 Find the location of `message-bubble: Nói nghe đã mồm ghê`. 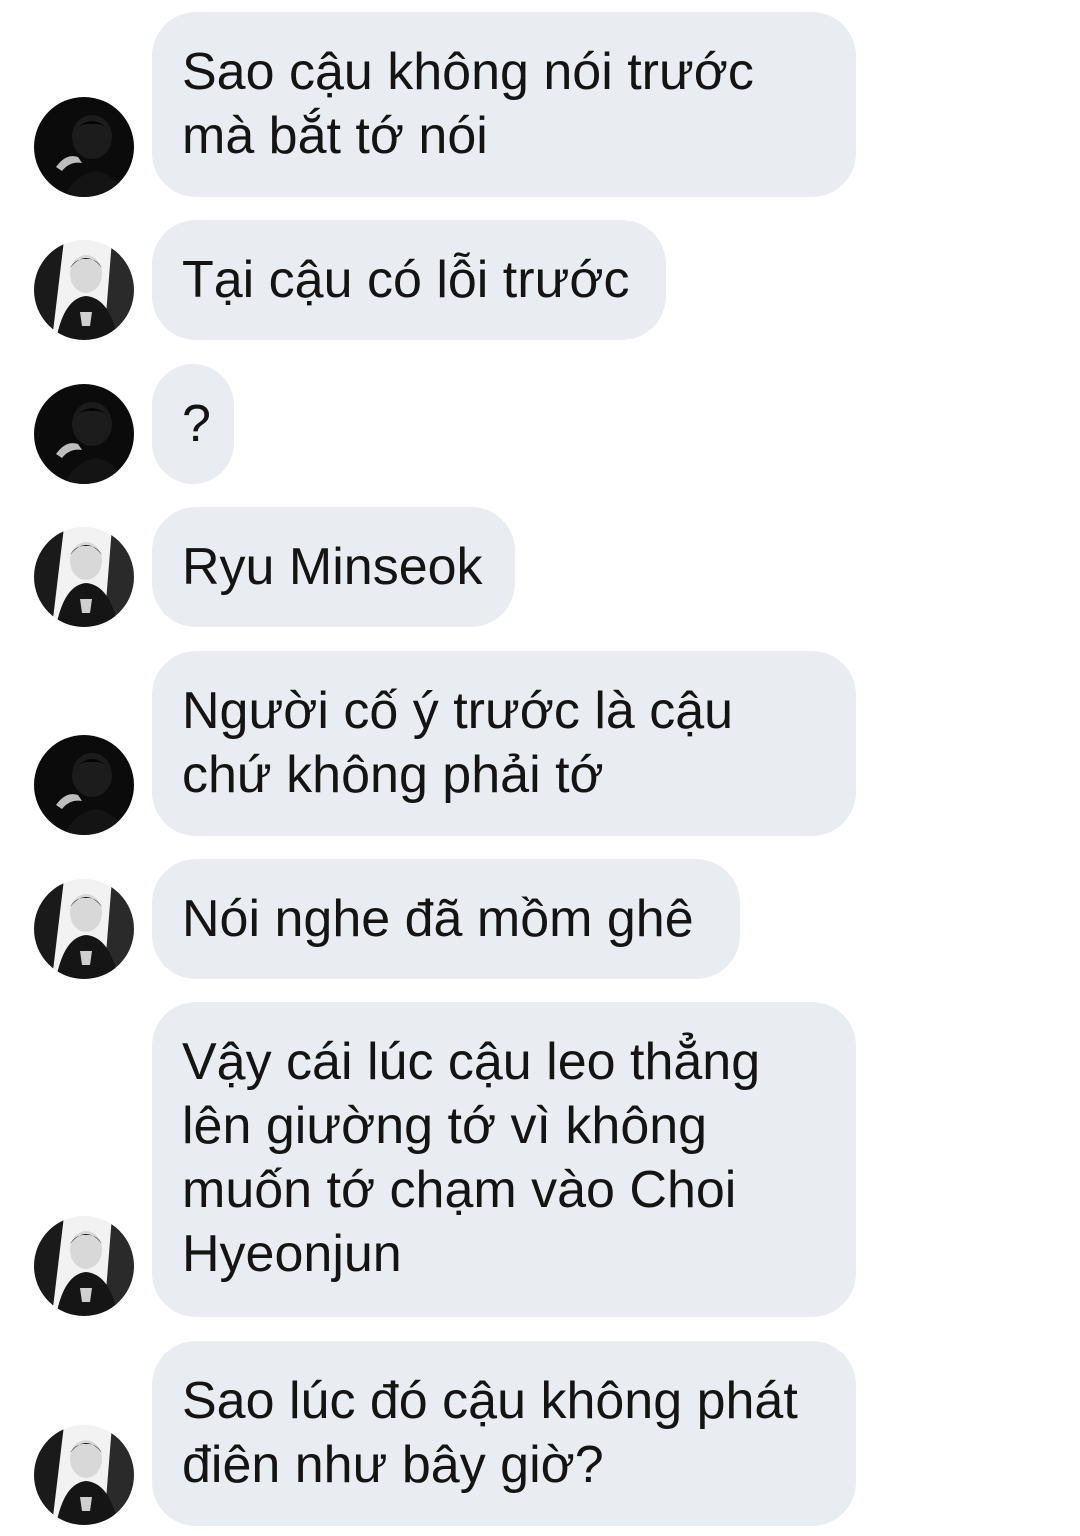

message-bubble: Nói nghe đã mồm ghê is located at coordinates (446, 919).